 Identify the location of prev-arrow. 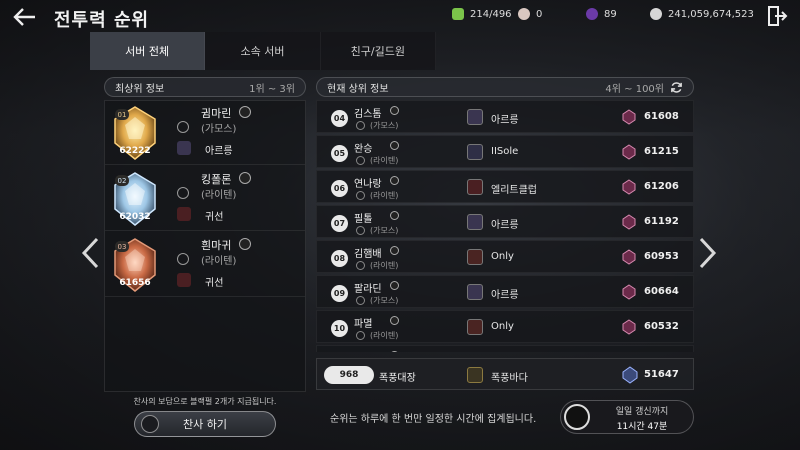
(90, 257).